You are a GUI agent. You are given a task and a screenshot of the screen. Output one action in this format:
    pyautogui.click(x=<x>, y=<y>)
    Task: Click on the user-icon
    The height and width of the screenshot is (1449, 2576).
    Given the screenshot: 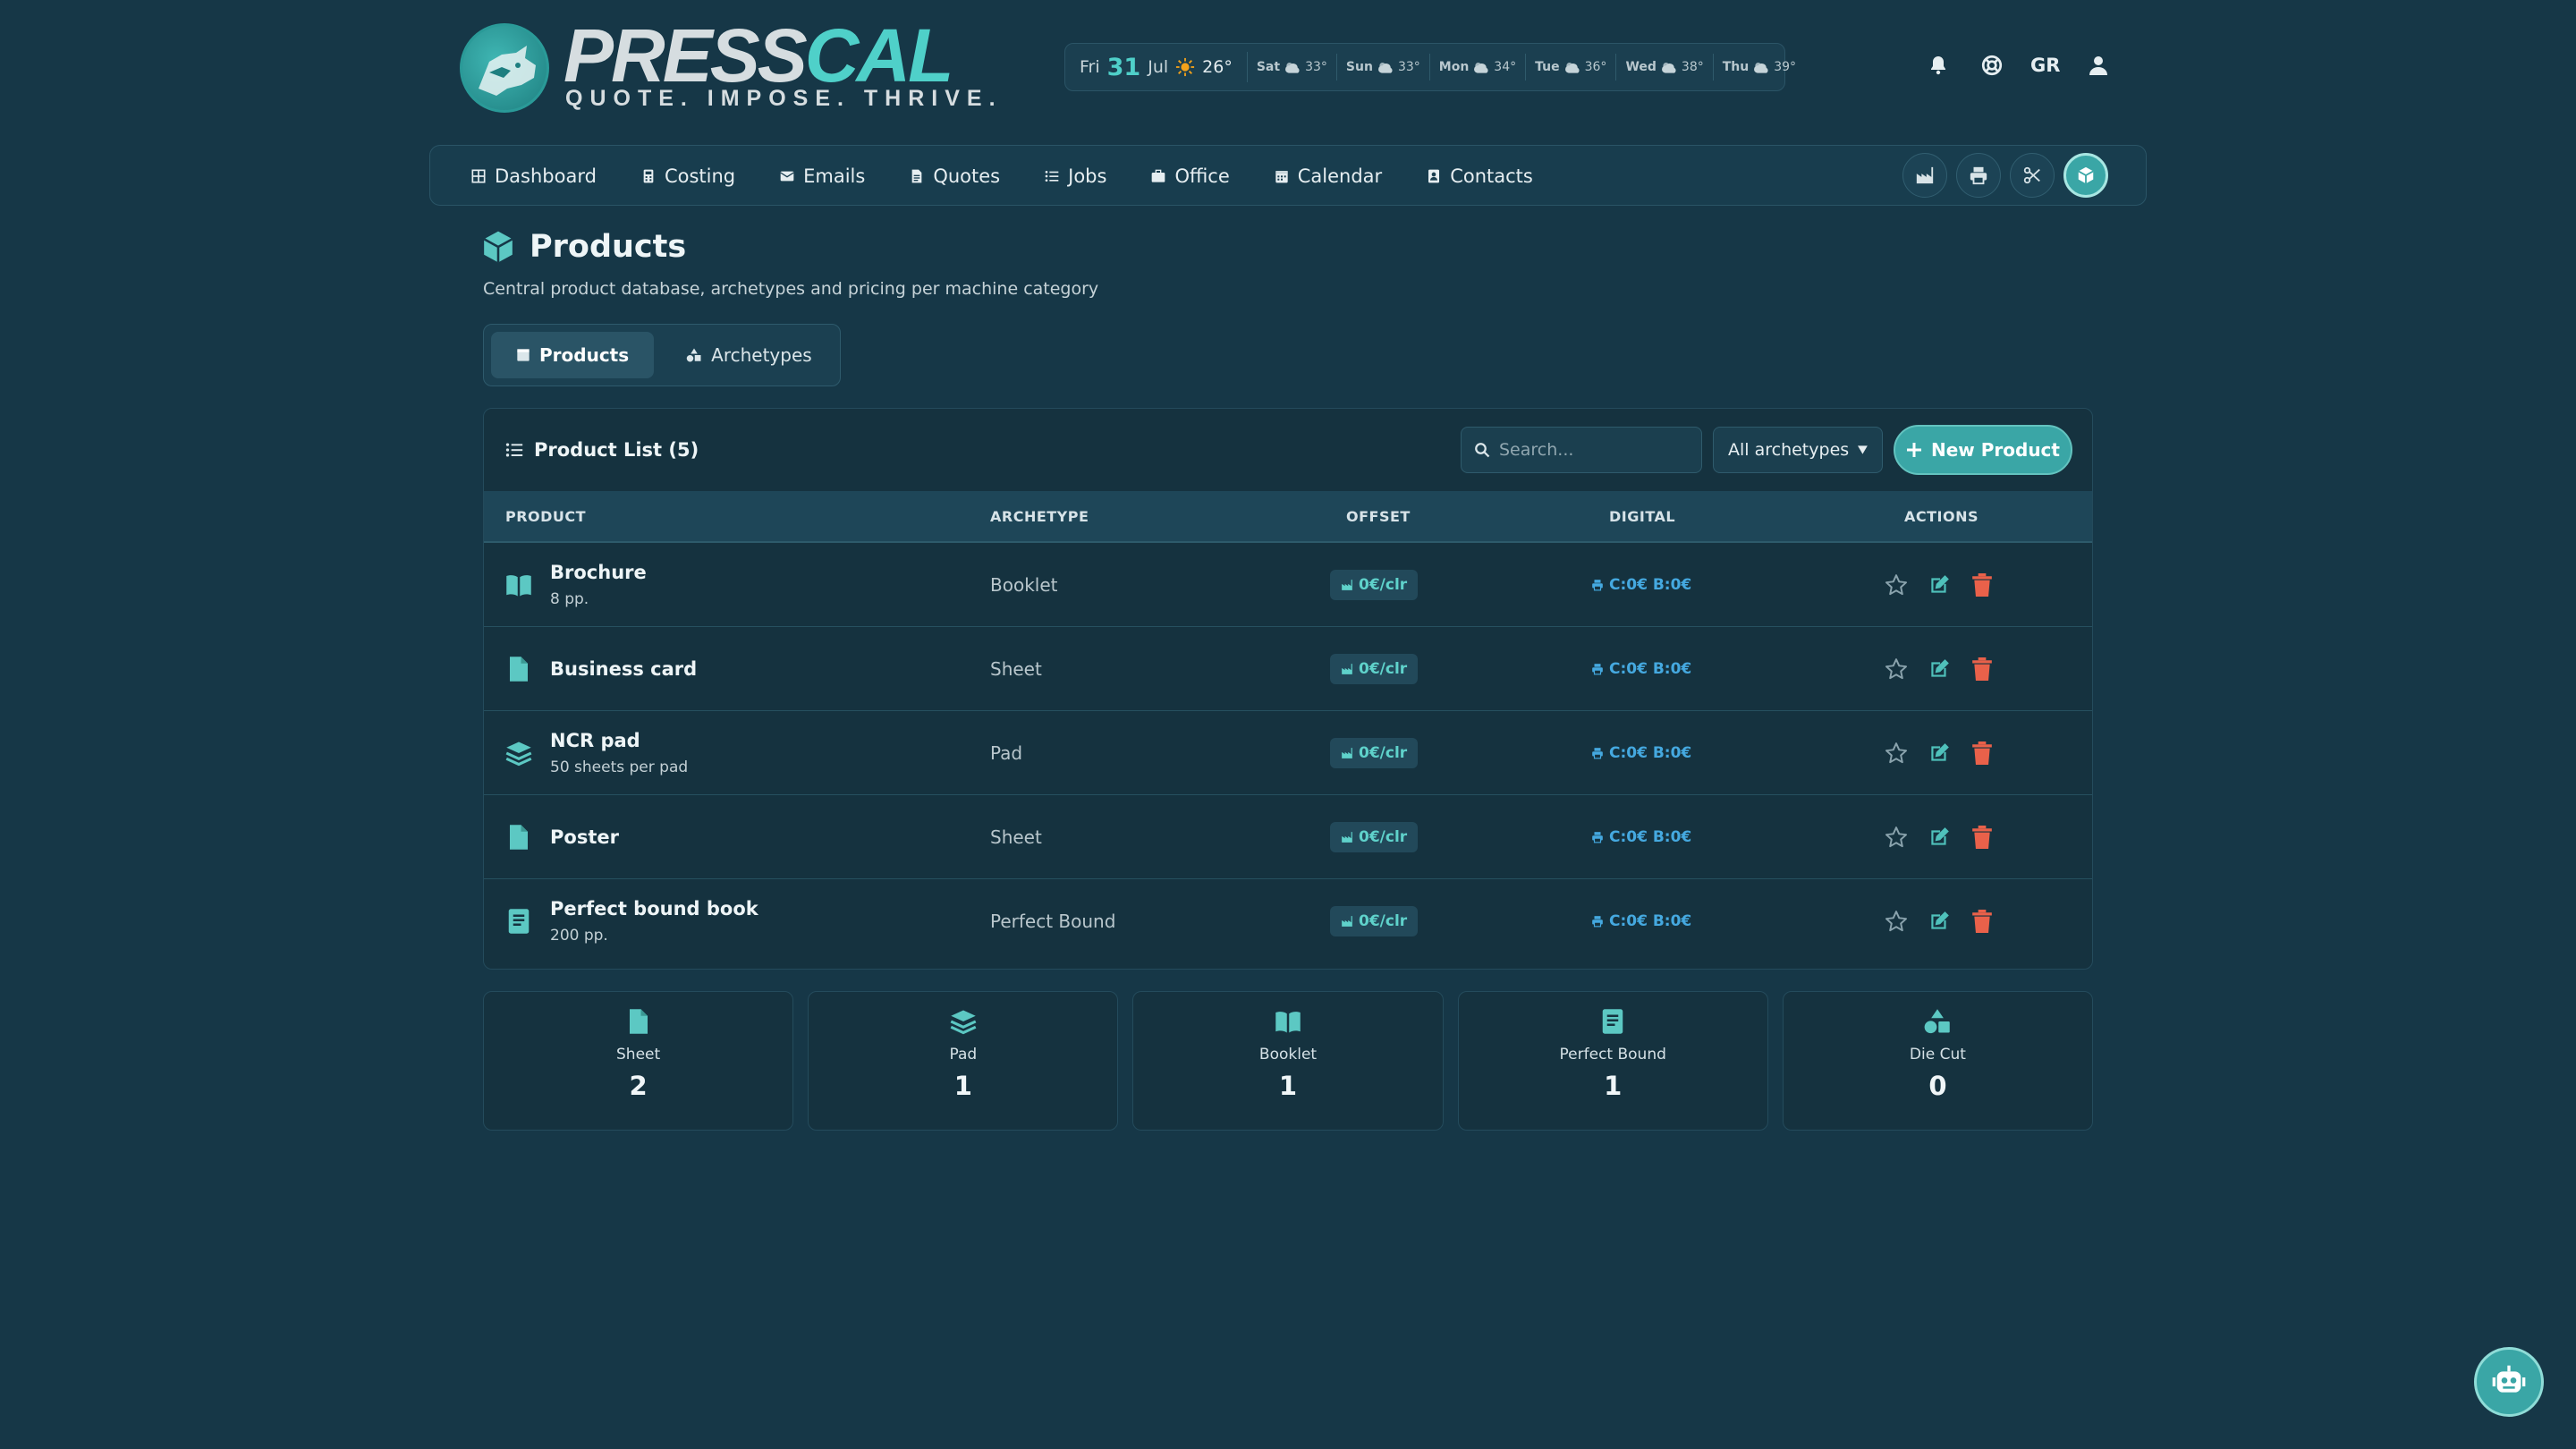 What is the action you would take?
    pyautogui.click(x=2098, y=65)
    